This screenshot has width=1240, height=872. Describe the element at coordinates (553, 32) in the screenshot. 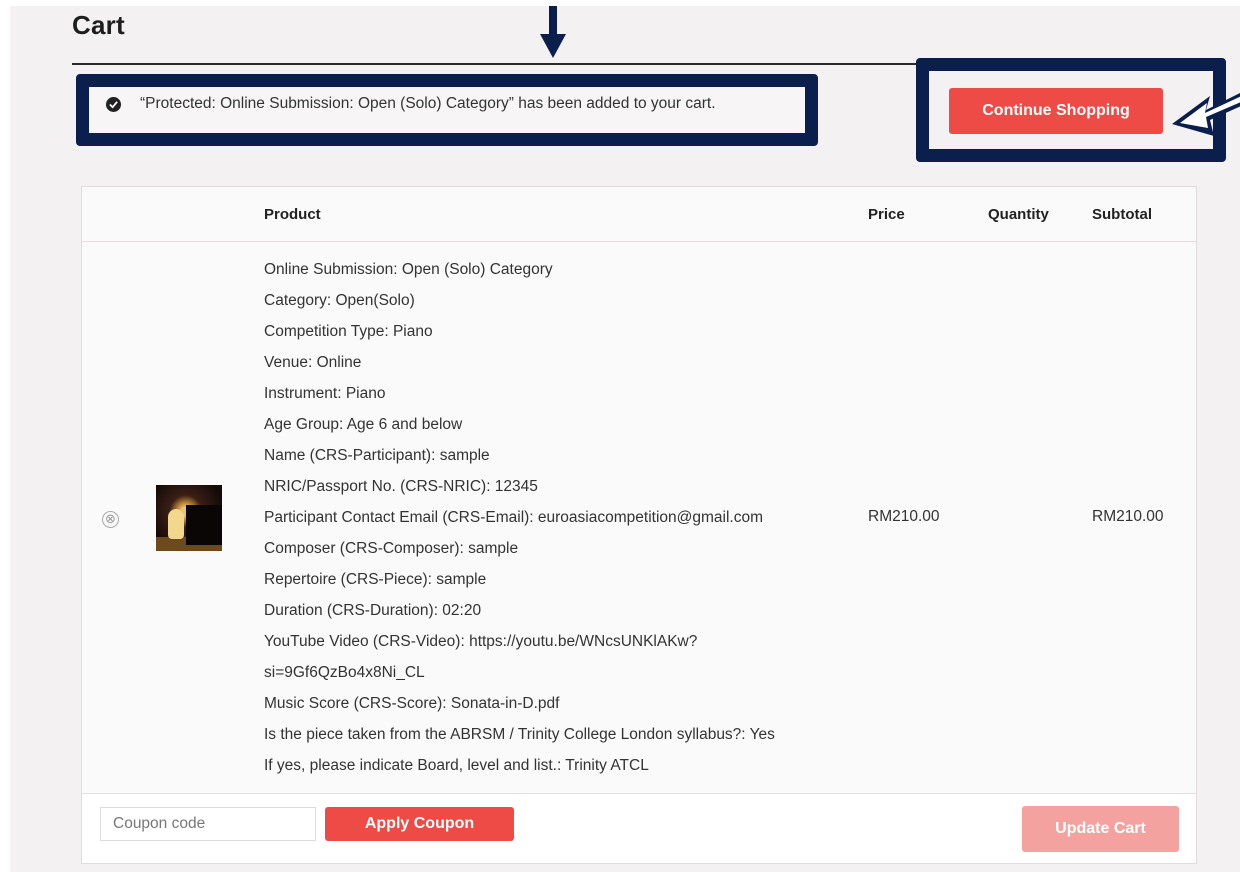

I see `down-arrow-icon` at that location.